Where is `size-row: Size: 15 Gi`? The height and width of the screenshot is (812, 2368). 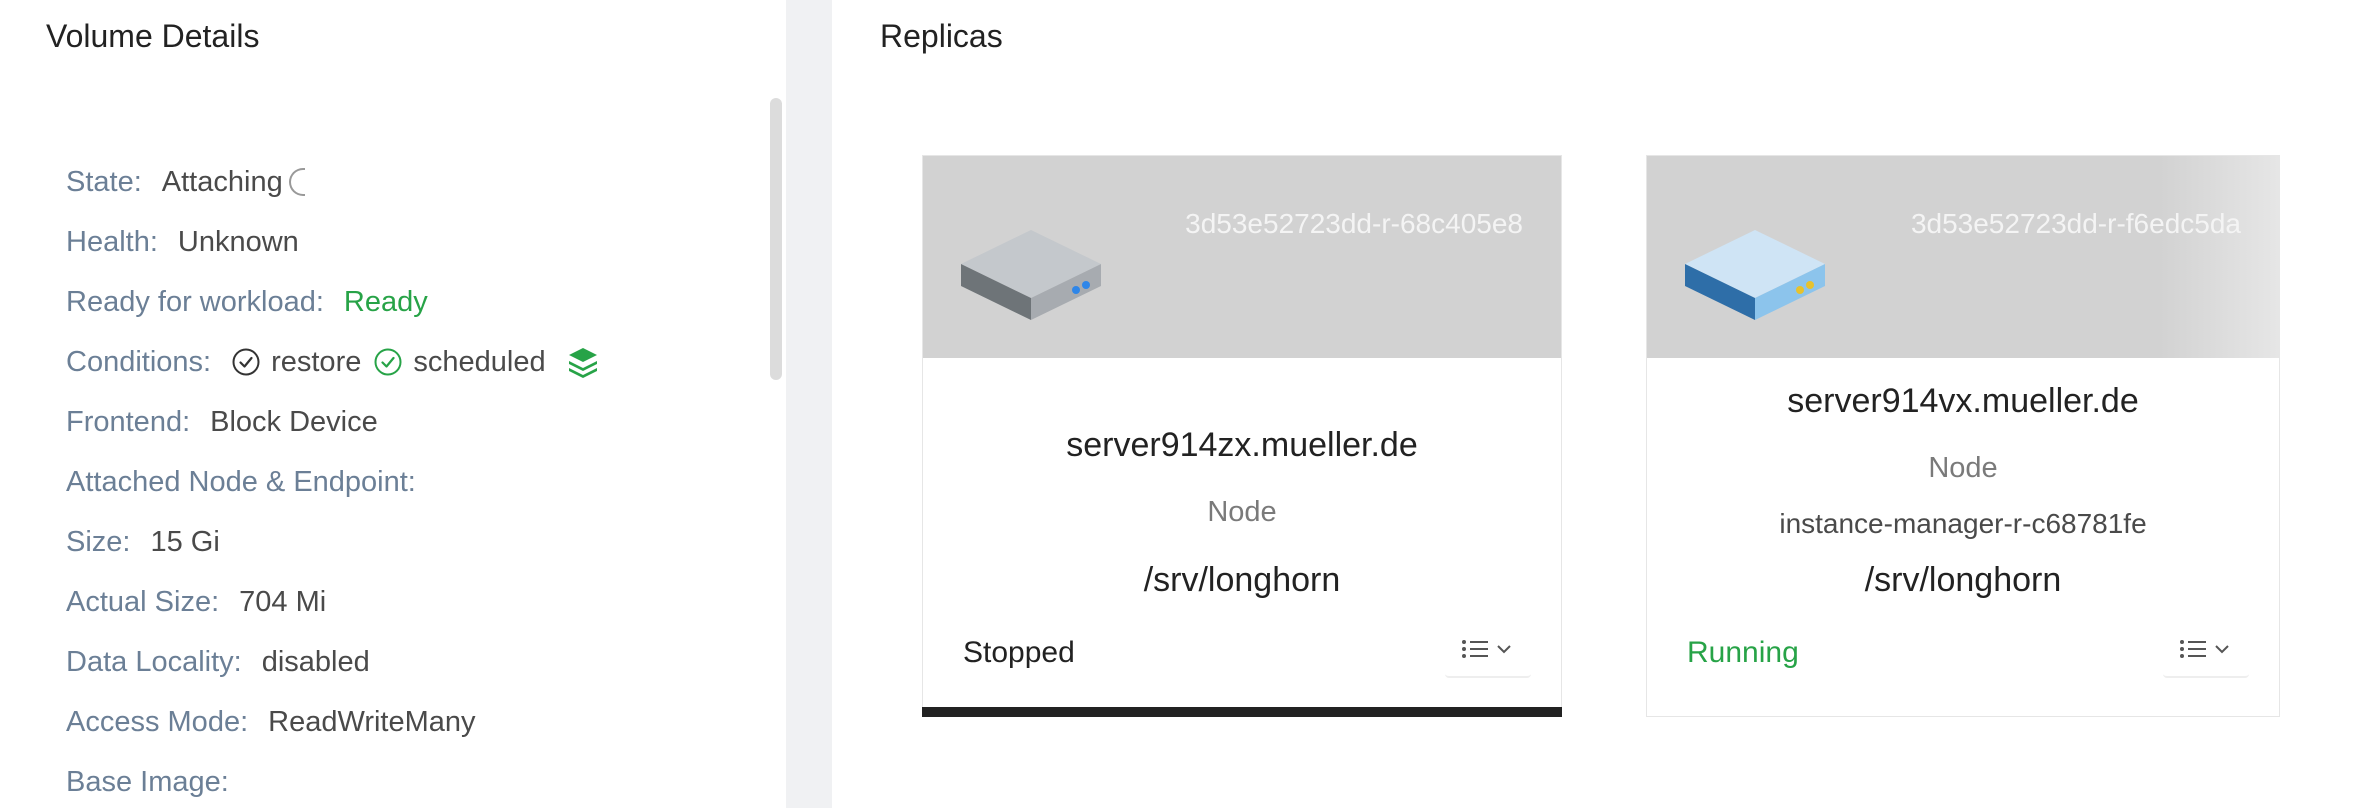 size-row: Size: 15 Gi is located at coordinates (333, 542).